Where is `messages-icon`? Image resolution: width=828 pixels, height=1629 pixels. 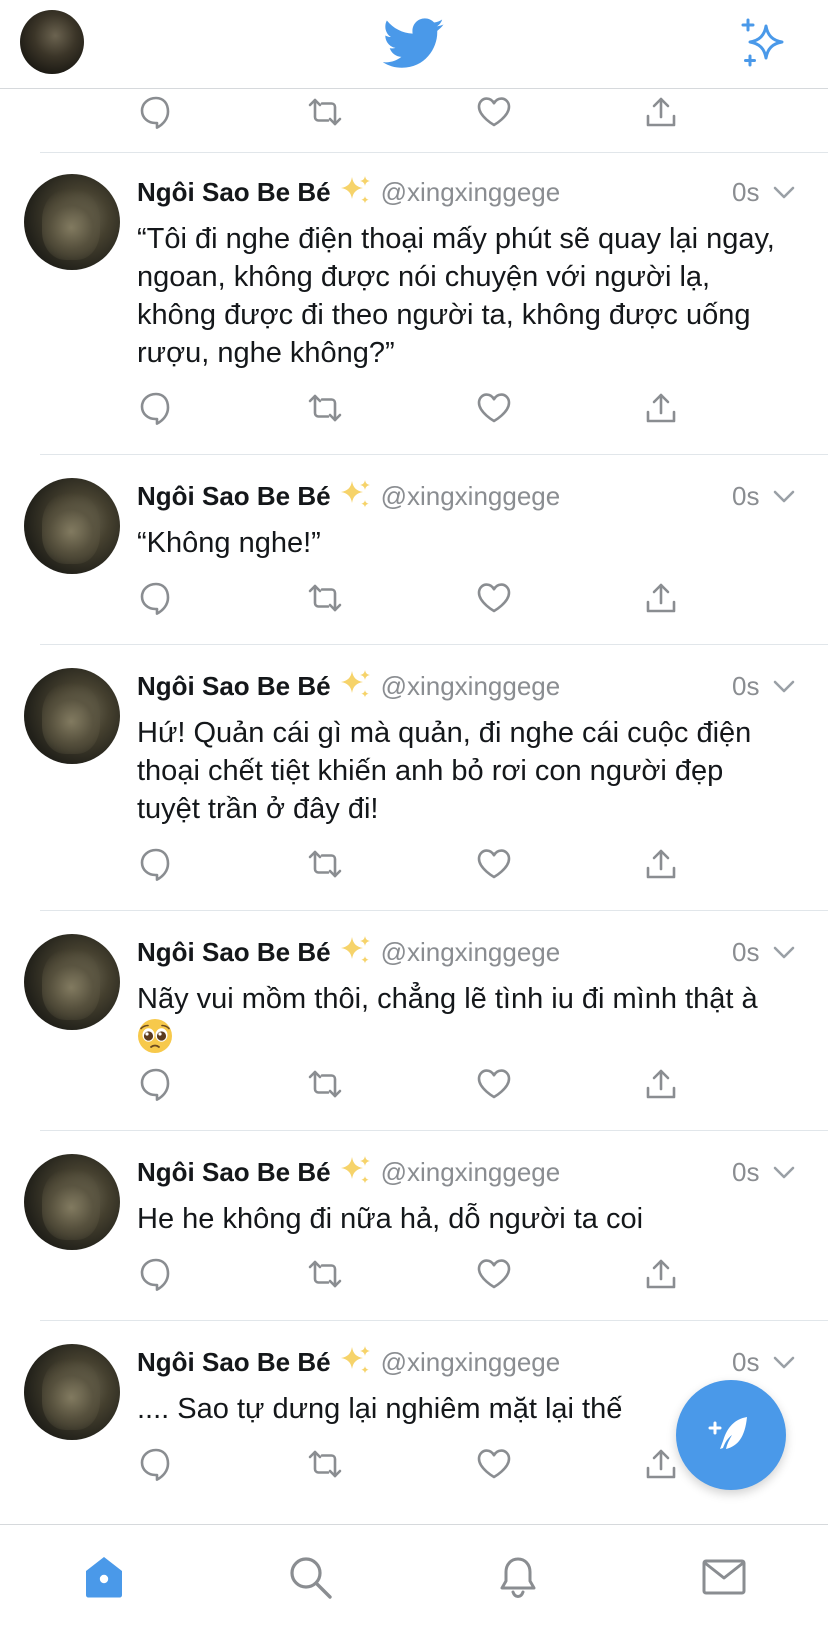
messages-icon is located at coordinates (724, 1577).